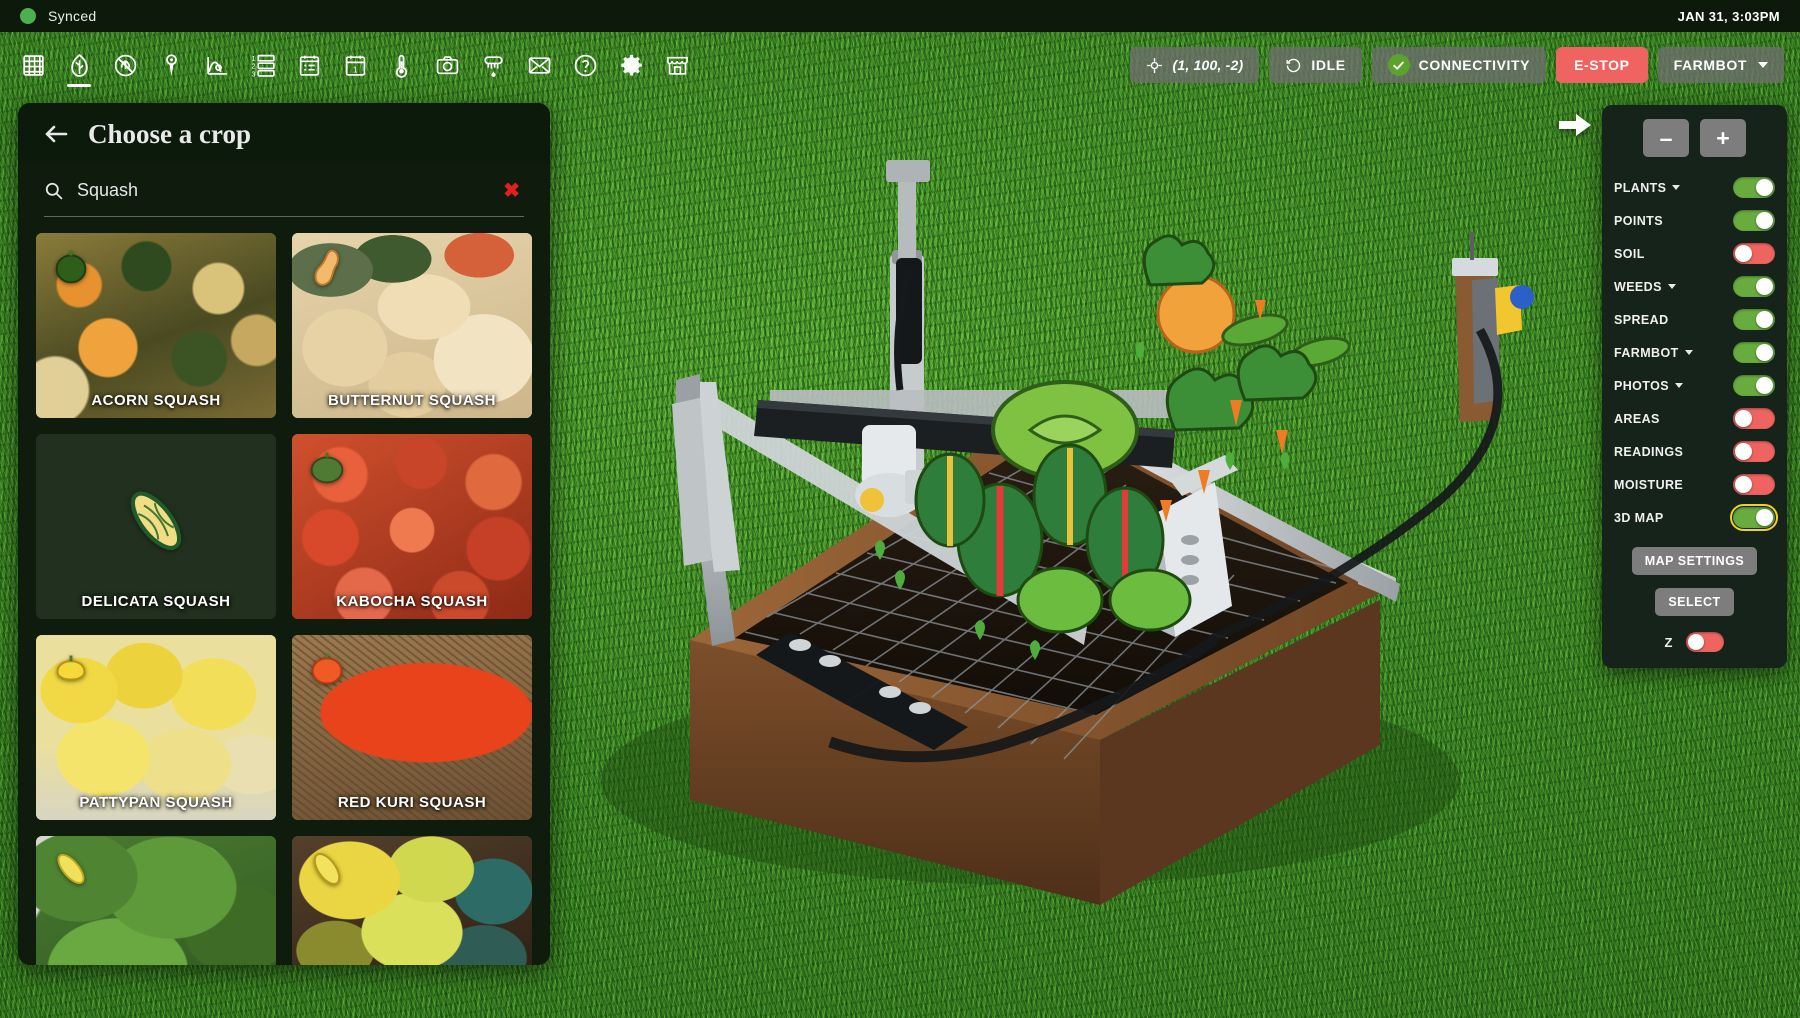 Image resolution: width=1800 pixels, height=1018 pixels. What do you see at coordinates (1754, 286) in the screenshot?
I see `layer-toggle-weeds` at bounding box center [1754, 286].